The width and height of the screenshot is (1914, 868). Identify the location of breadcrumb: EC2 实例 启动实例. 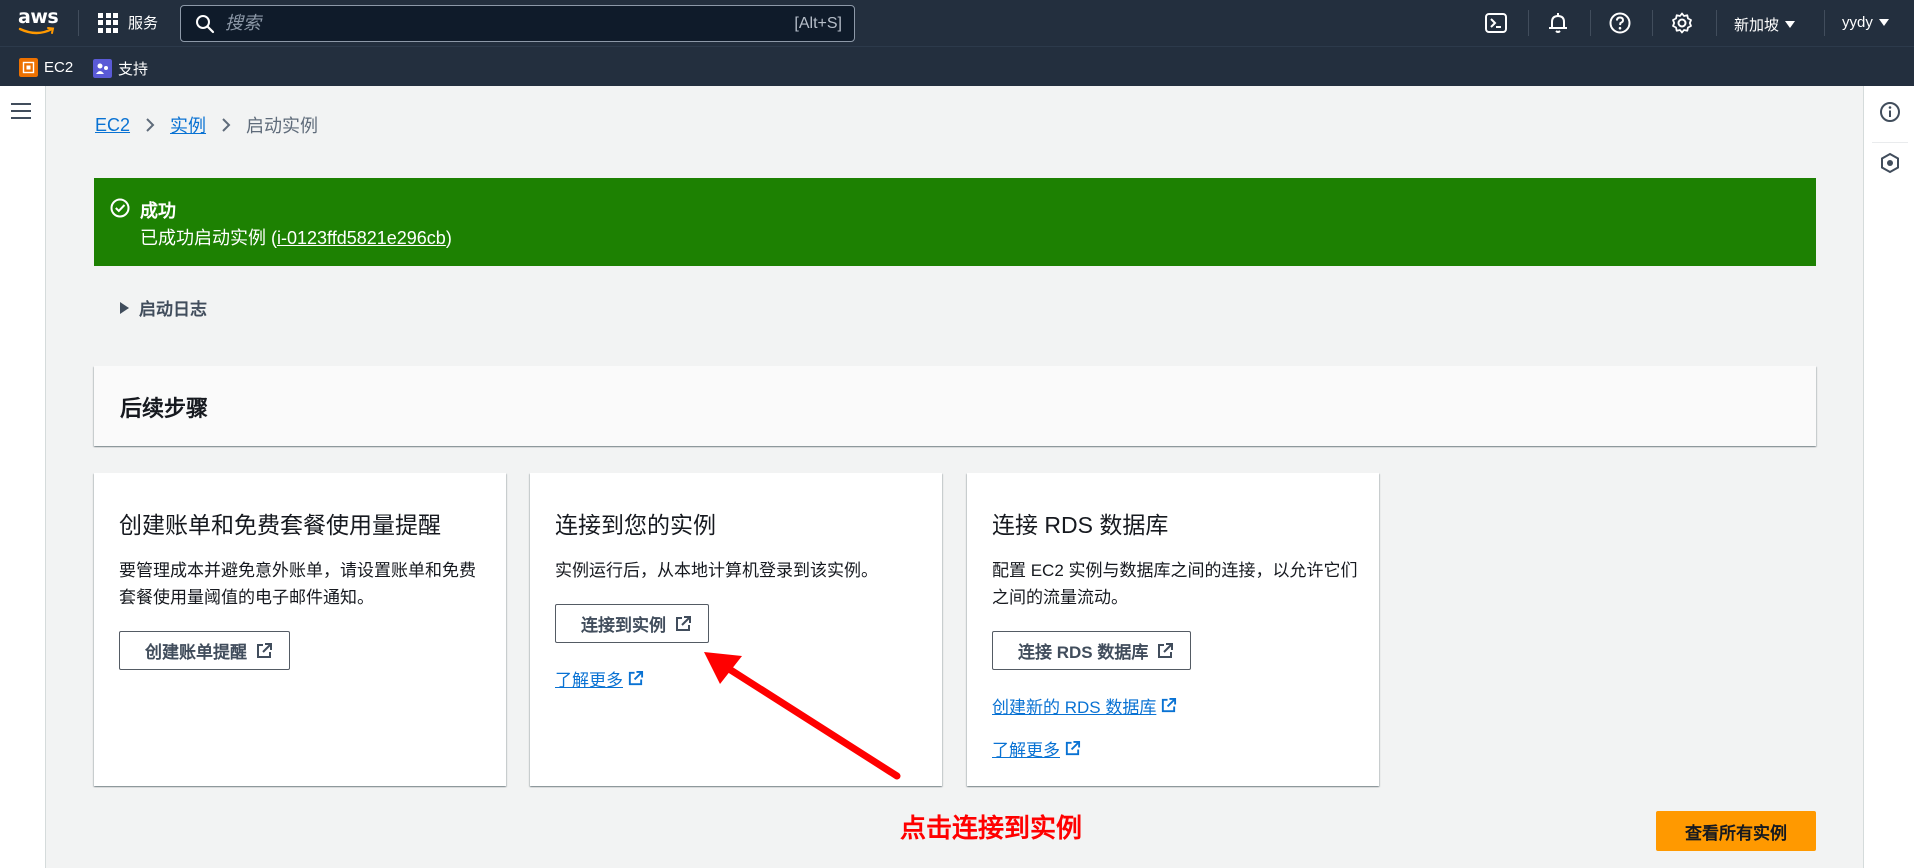
(206, 125).